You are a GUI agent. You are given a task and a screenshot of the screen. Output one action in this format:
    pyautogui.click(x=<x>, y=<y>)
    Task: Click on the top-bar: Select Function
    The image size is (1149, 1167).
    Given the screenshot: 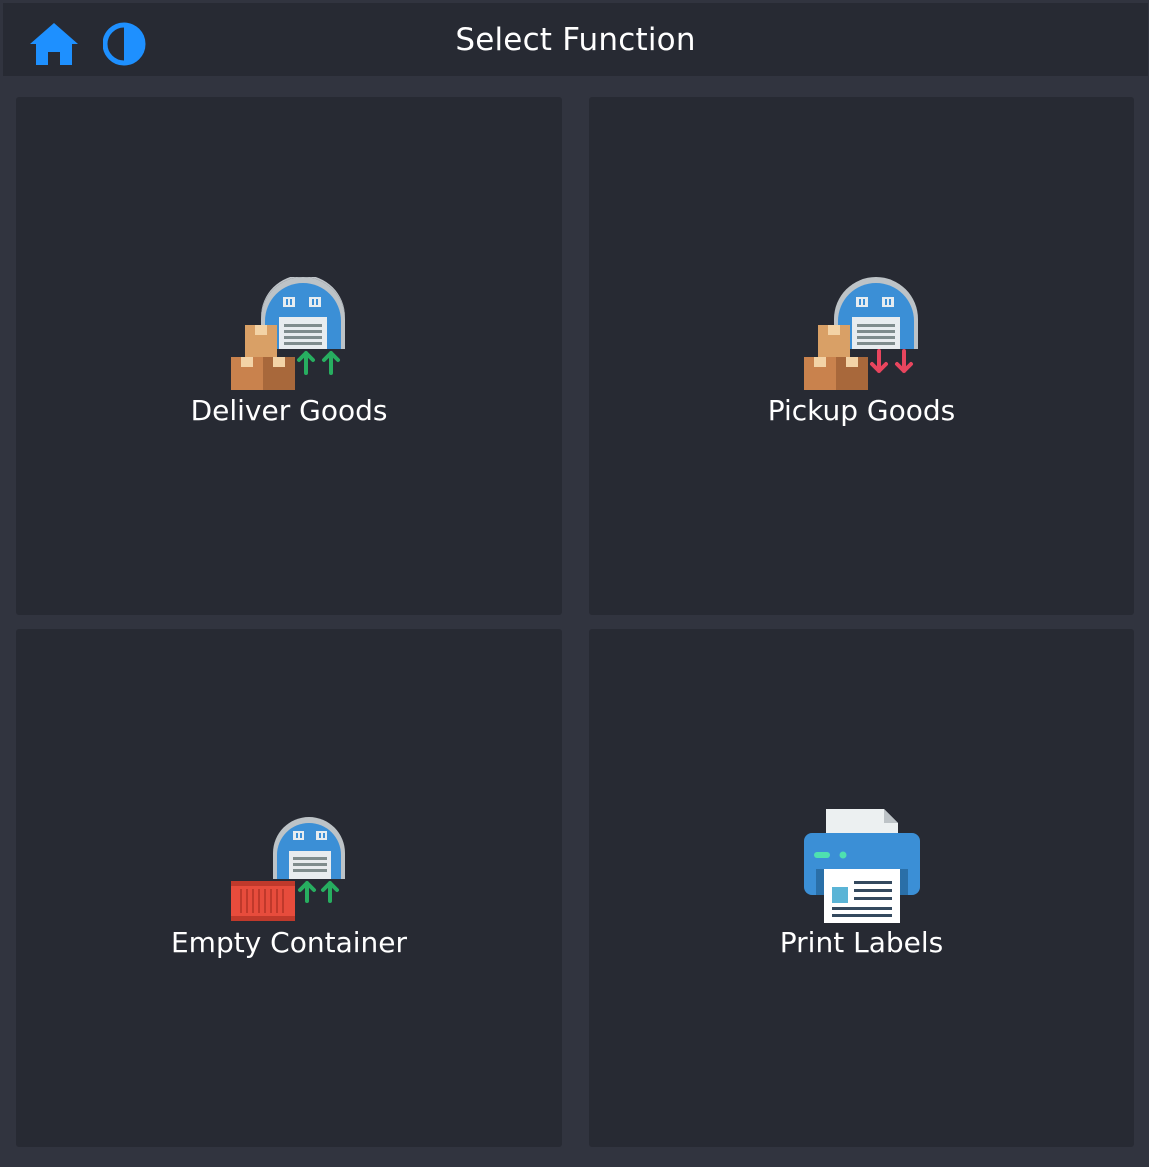 What is the action you would take?
    pyautogui.click(x=575, y=39)
    